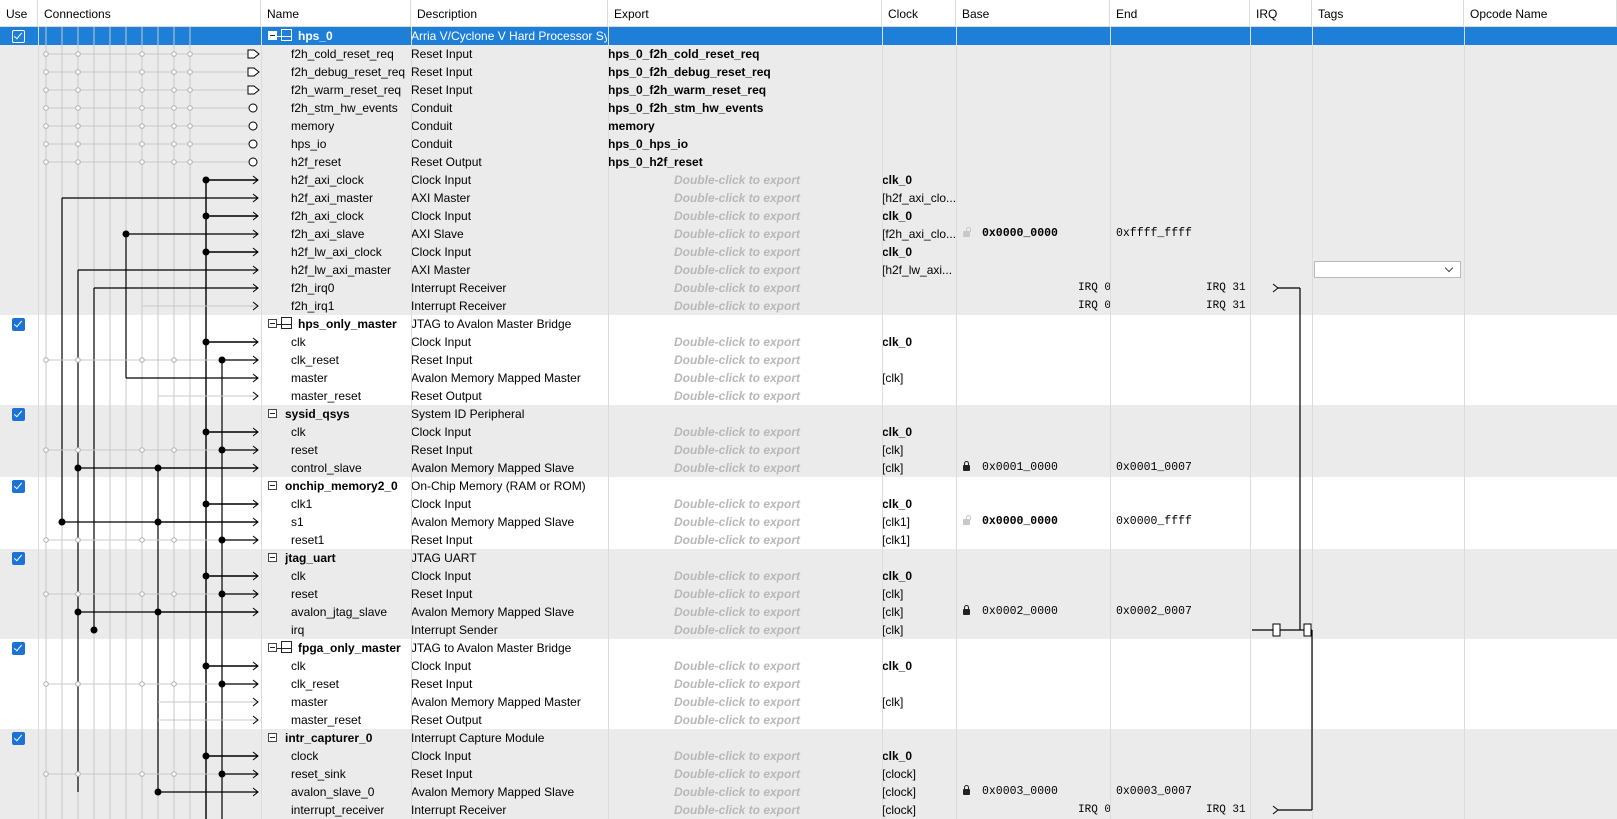 This screenshot has width=1617, height=819. What do you see at coordinates (745, 13) in the screenshot?
I see `column-header-export: Export` at bounding box center [745, 13].